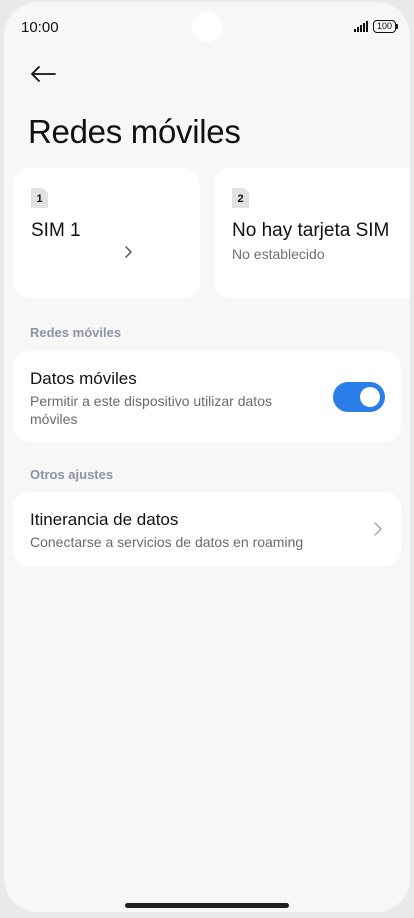 The height and width of the screenshot is (918, 414). What do you see at coordinates (311, 230) in the screenshot?
I see `sim-name: No hay tarjeta SIM` at bounding box center [311, 230].